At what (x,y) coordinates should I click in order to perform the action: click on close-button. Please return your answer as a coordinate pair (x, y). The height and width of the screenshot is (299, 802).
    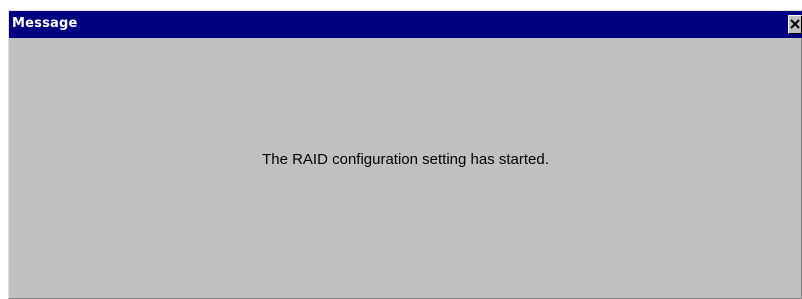
    Looking at the image, I should click on (795, 24).